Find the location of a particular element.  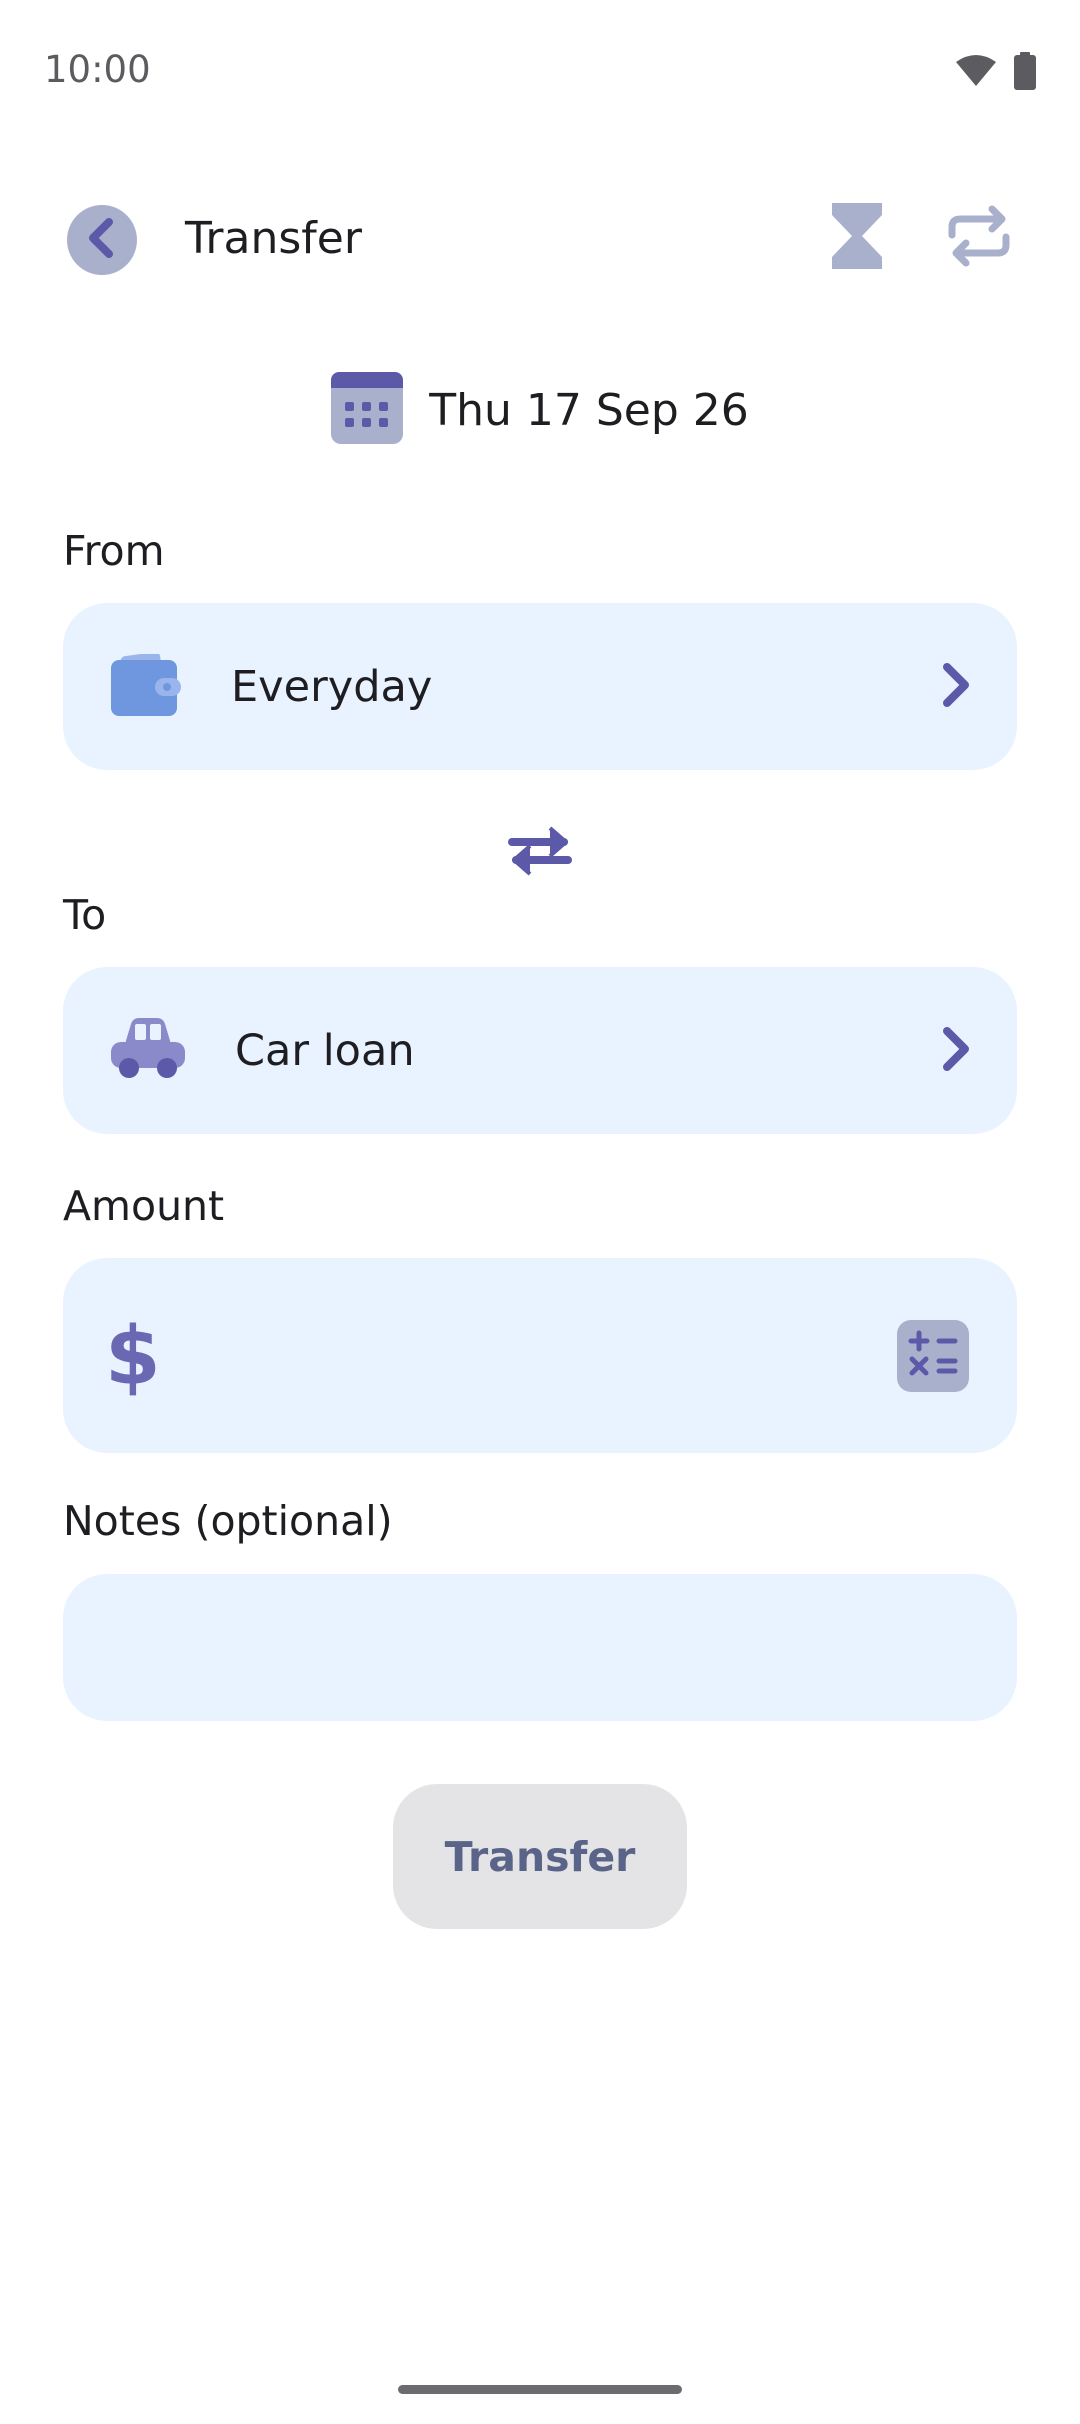

from-account-name: Everyday is located at coordinates (332, 686).